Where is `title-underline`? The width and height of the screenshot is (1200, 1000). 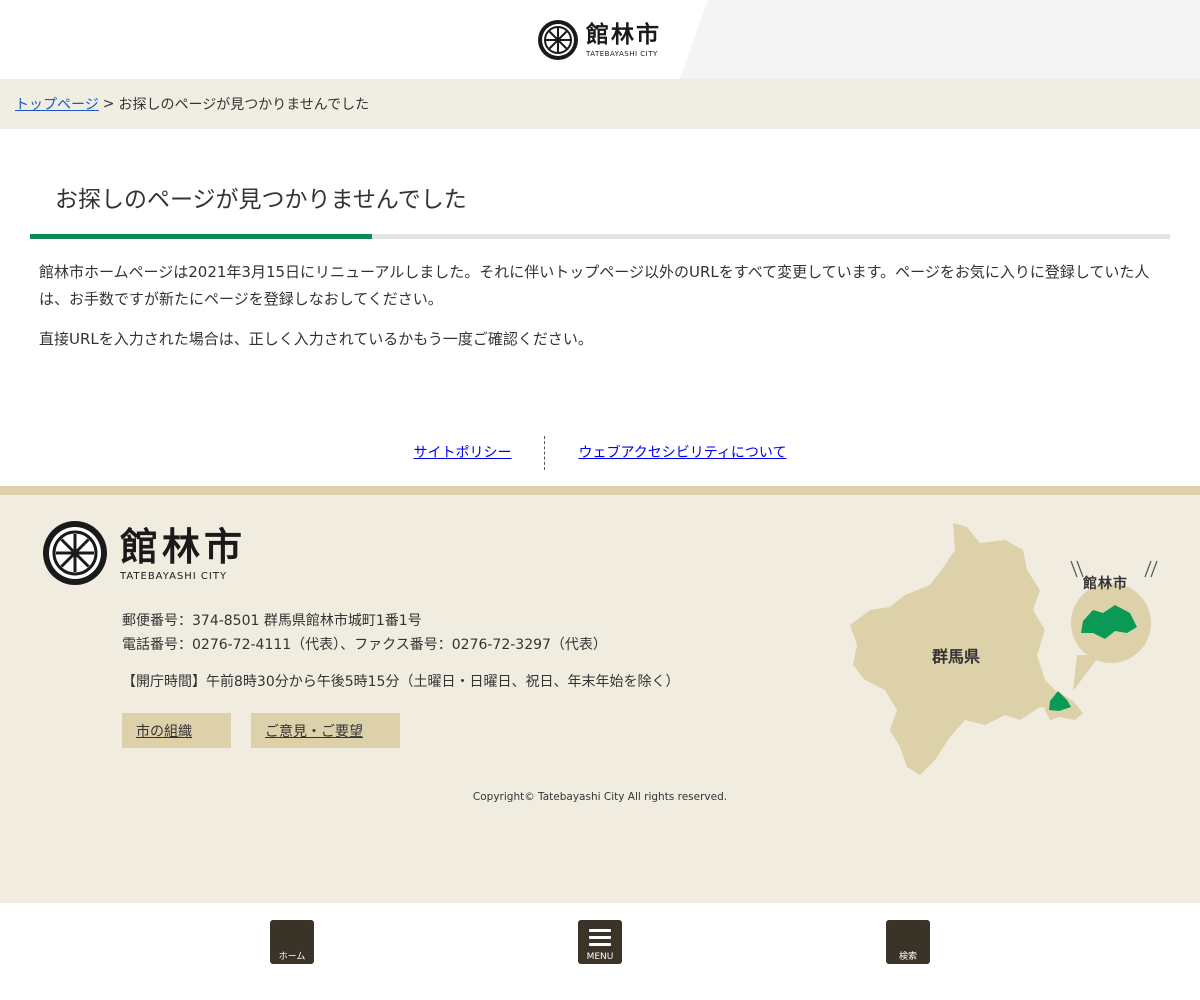
title-underline is located at coordinates (600, 236).